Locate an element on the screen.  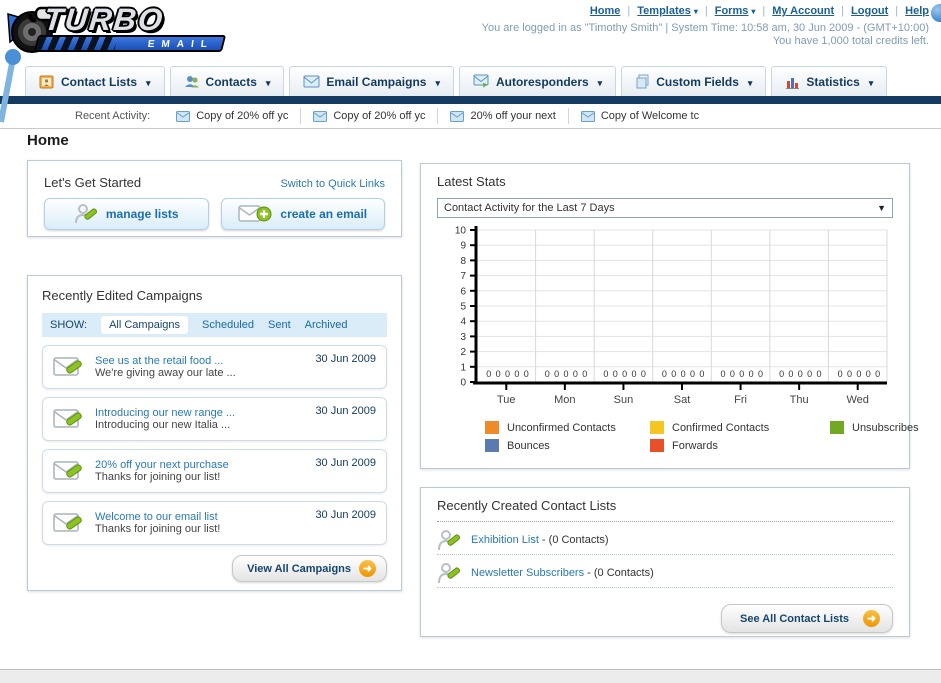
filter-archived: Archived is located at coordinates (326, 325).